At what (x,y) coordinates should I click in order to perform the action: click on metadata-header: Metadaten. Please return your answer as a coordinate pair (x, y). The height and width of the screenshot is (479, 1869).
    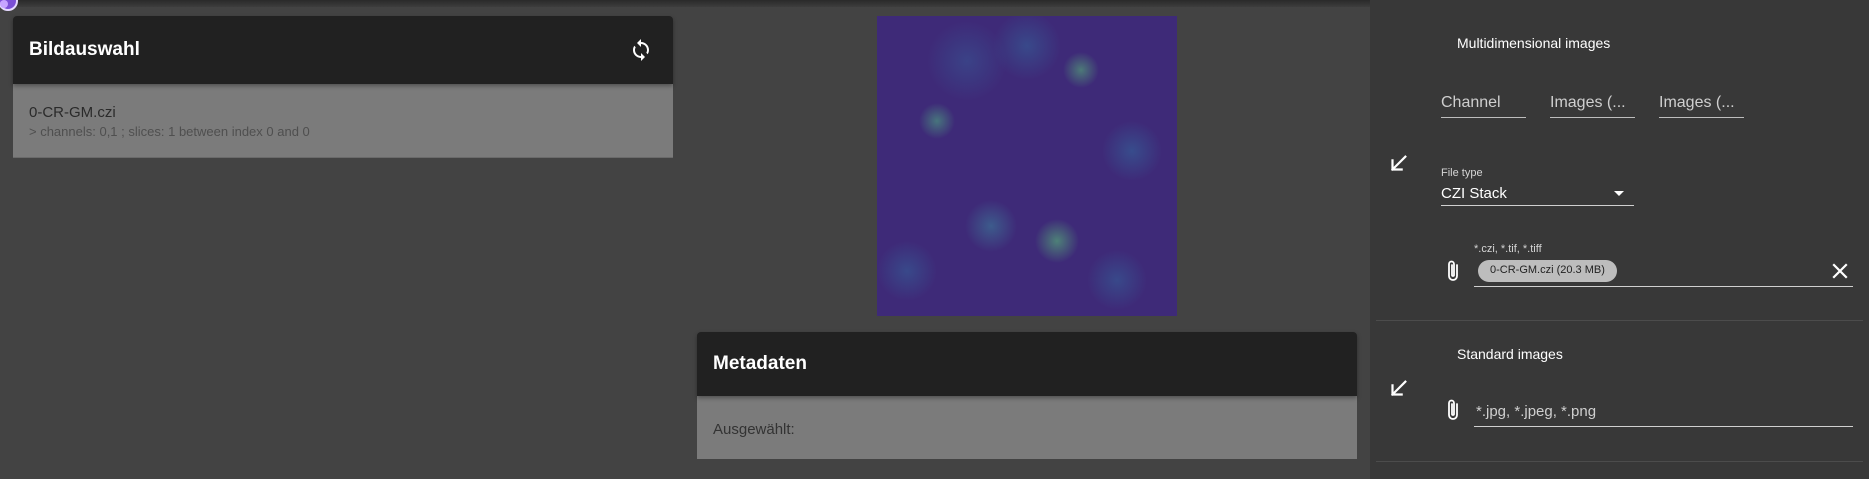
    Looking at the image, I should click on (1027, 364).